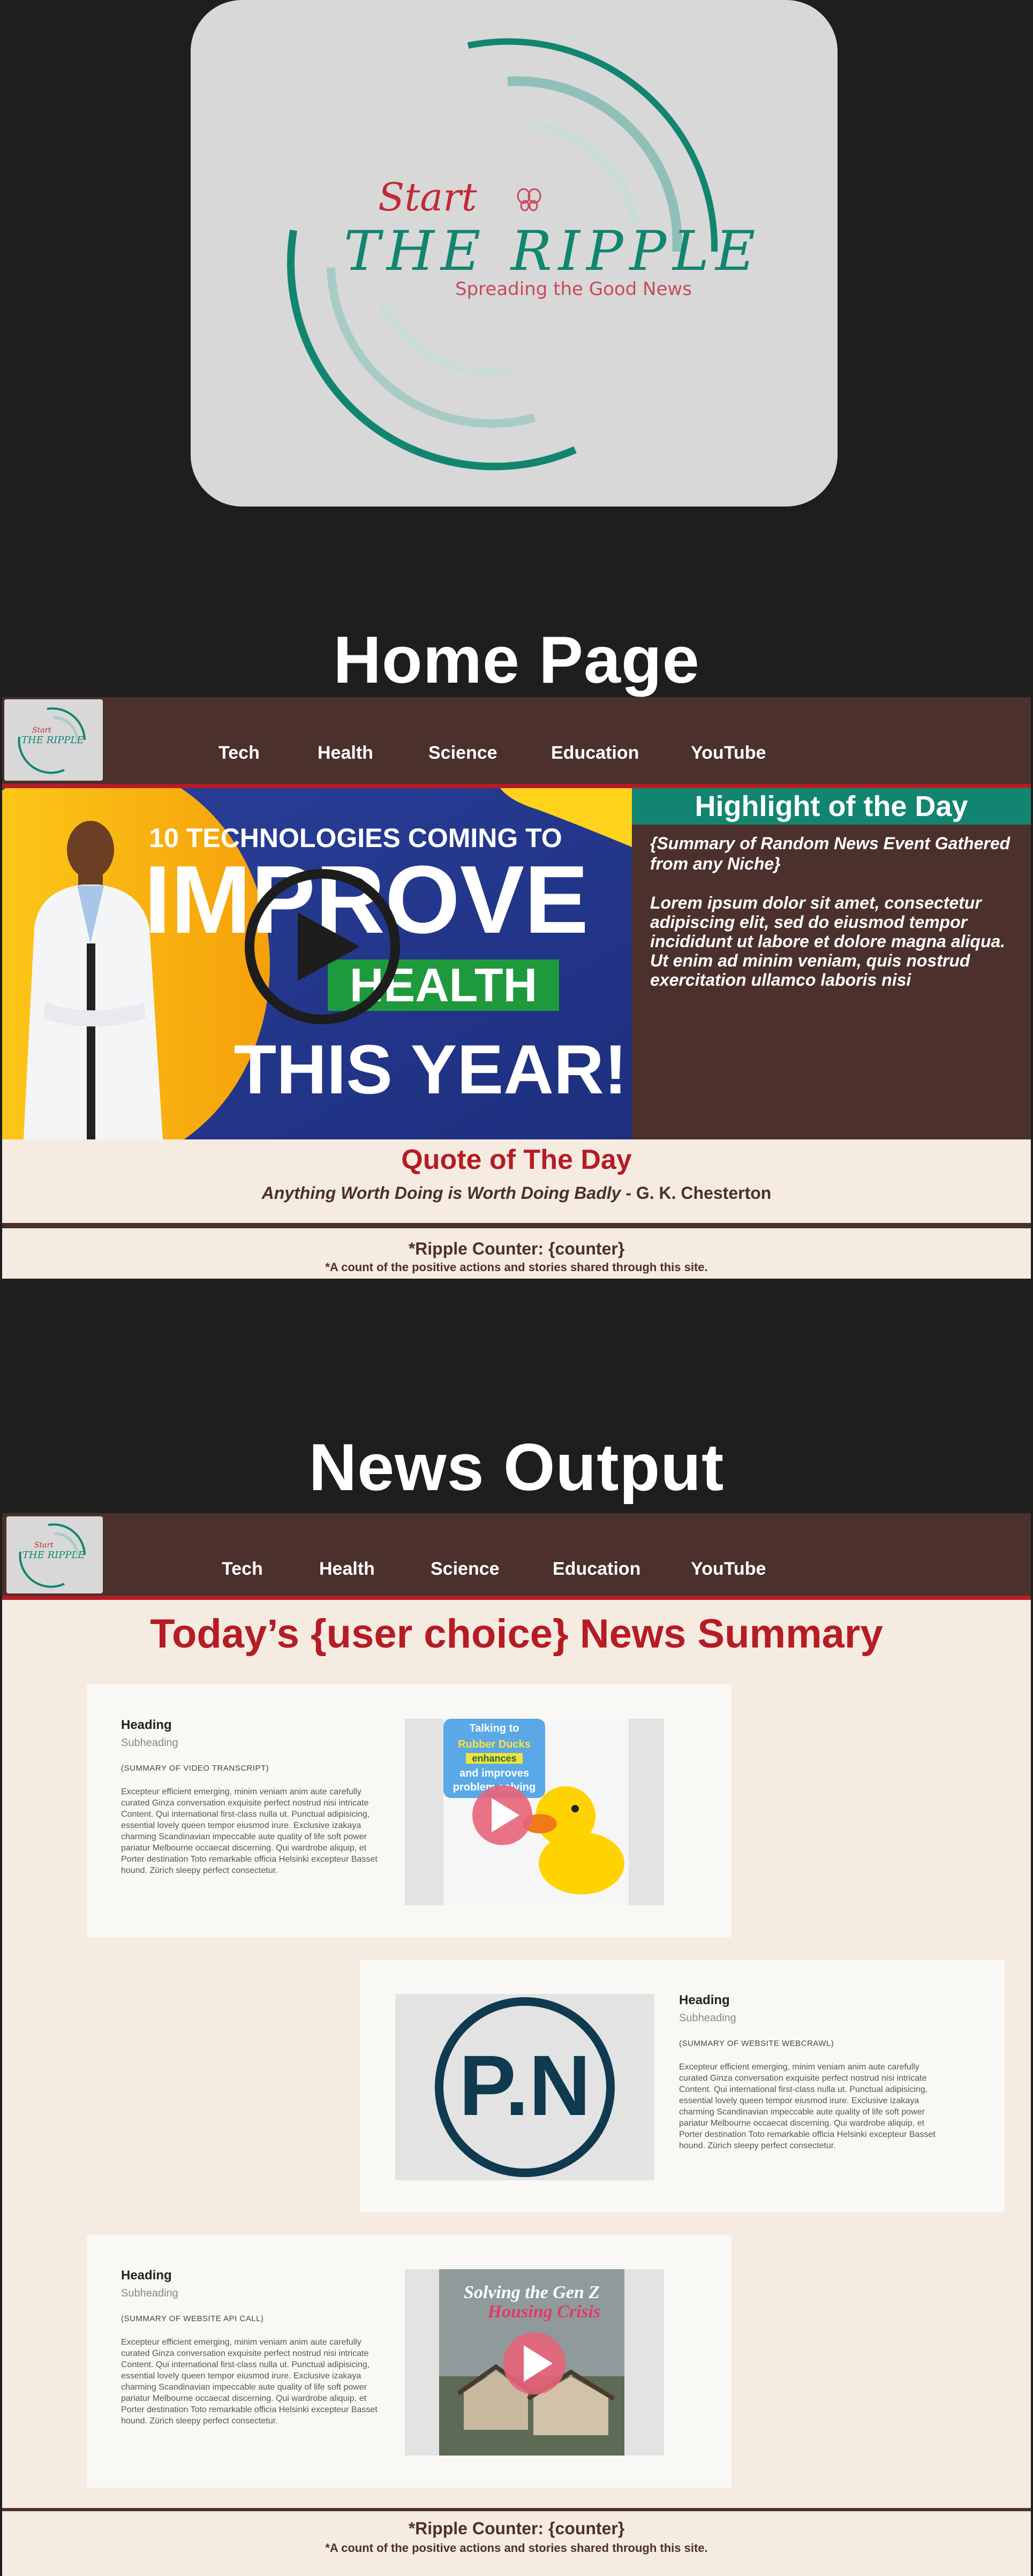 Image resolution: width=1033 pixels, height=2576 pixels. I want to click on home-page-title: Home Page, so click(516, 660).